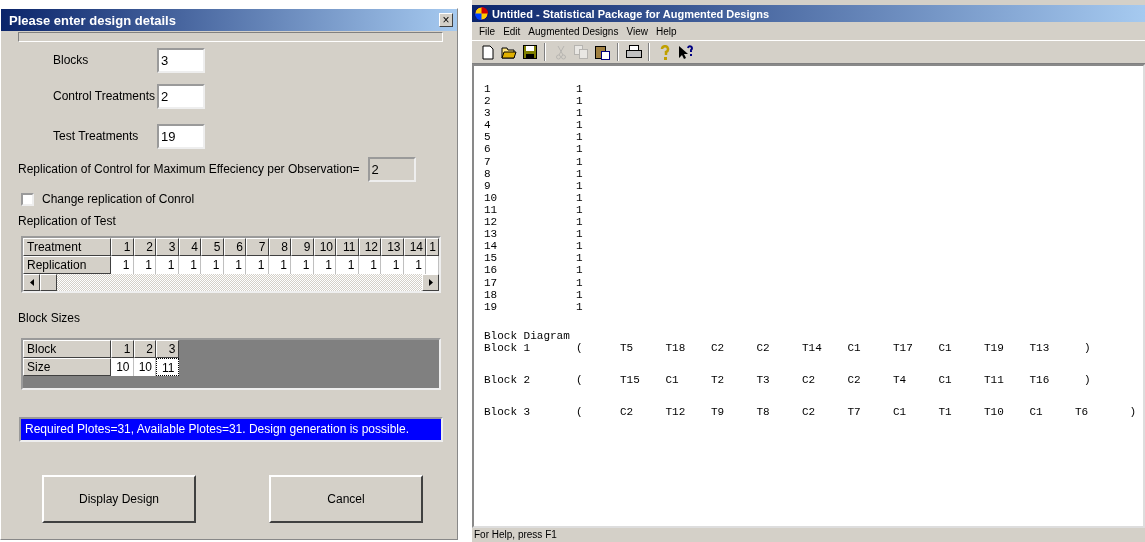 The height and width of the screenshot is (542, 1145). Describe the element at coordinates (67, 221) in the screenshot. I see `section-label: Replication of Test` at that location.